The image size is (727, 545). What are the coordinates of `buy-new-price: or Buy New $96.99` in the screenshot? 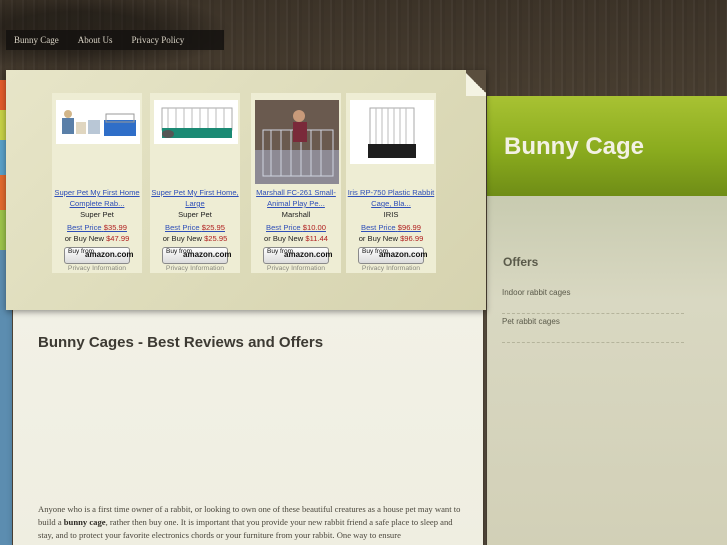 It's located at (391, 238).